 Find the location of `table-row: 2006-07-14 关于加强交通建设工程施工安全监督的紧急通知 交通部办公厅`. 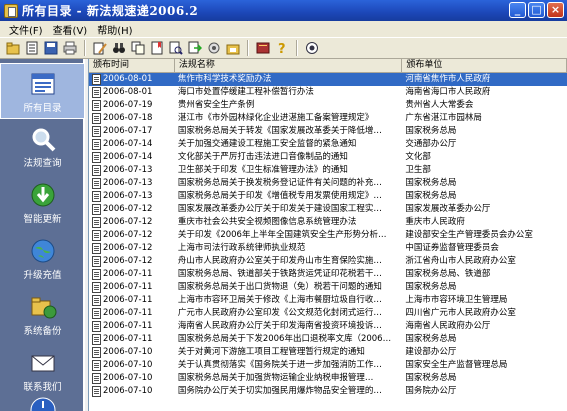

table-row: 2006-07-14 关于加强交通建设工程施工安全监督的紧急通知 交通部办公厅 is located at coordinates (328, 144).